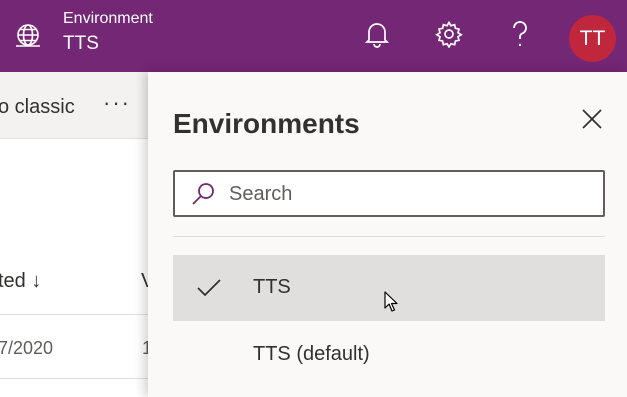 The width and height of the screenshot is (627, 397). I want to click on environment-name: TTS, so click(81, 44).